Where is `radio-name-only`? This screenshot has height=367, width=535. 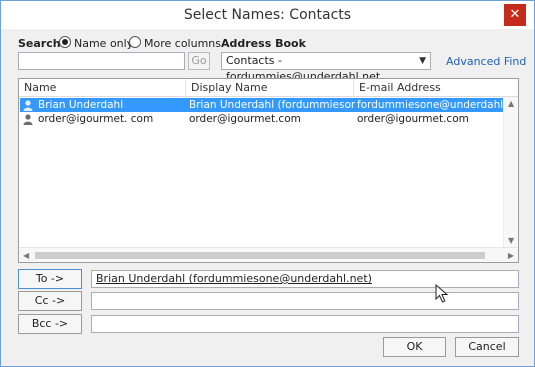
radio-name-only is located at coordinates (65, 42).